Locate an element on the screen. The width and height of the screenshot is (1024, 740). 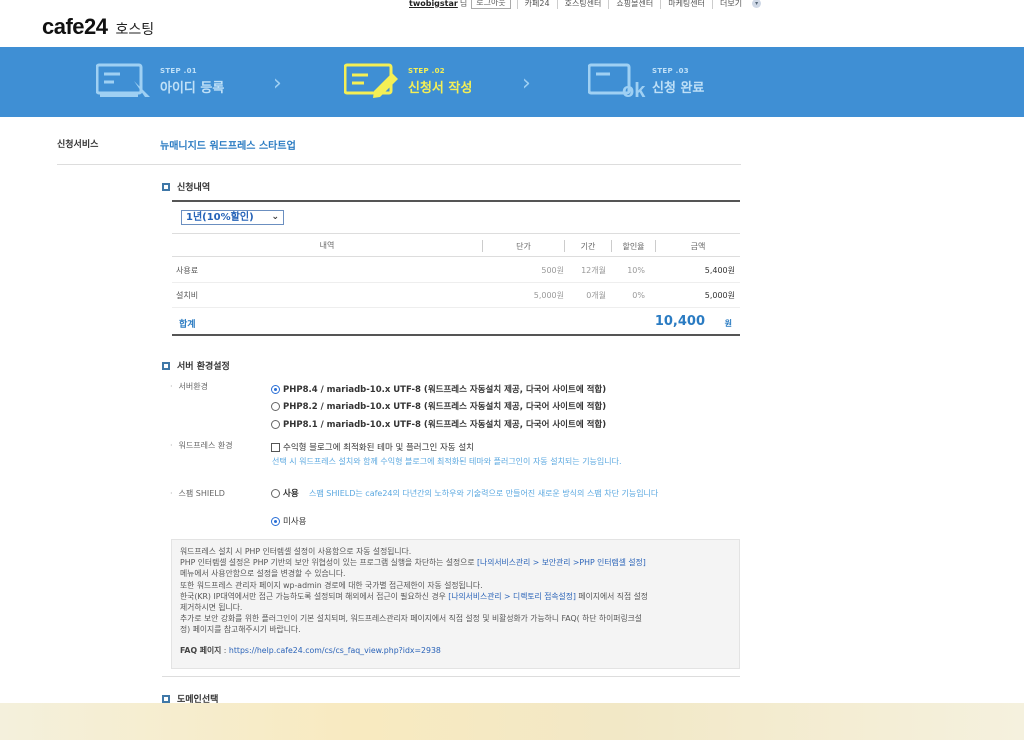
period-select-value: 1년(10%할인) is located at coordinates (220, 217).